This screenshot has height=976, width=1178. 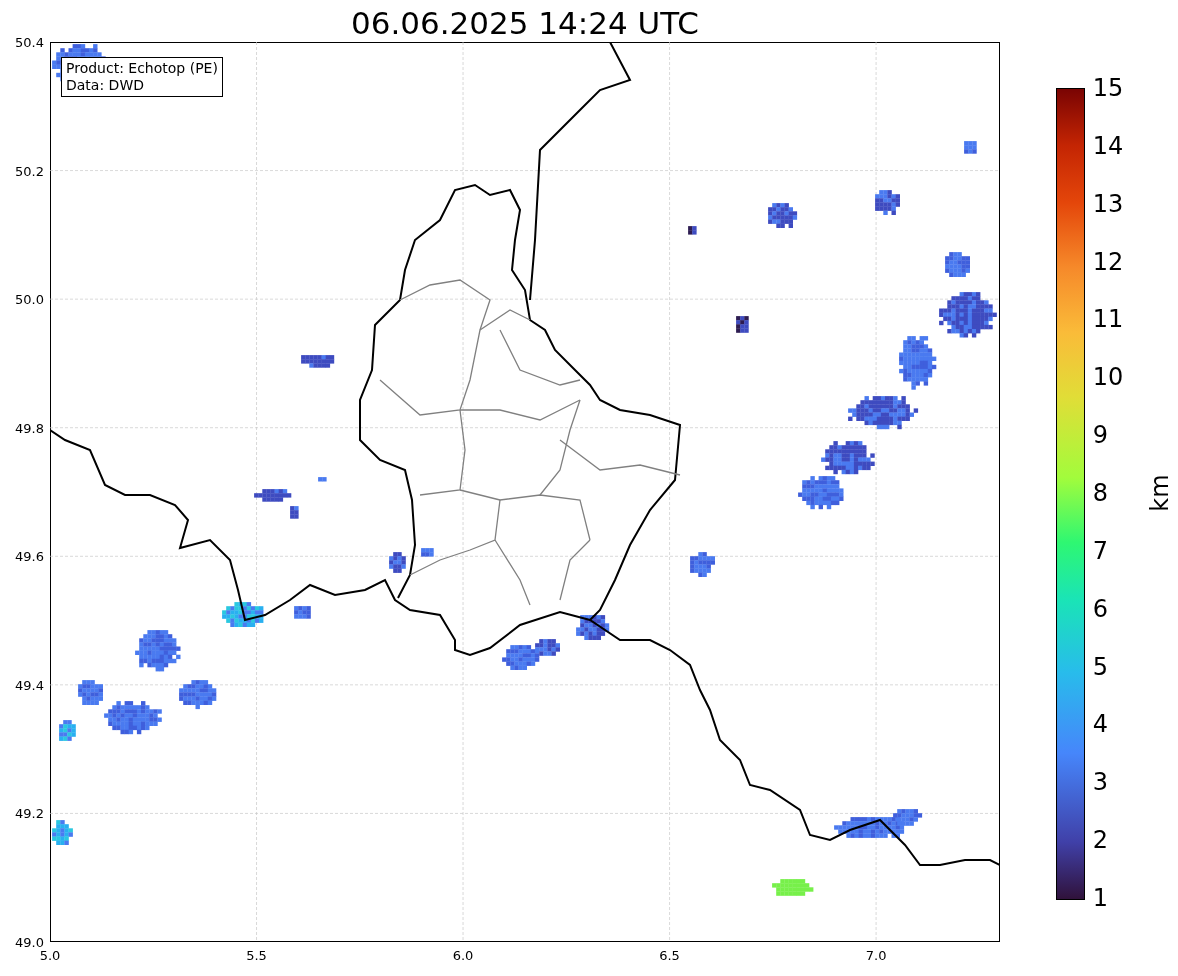 What do you see at coordinates (1108, 319) in the screenshot?
I see `colorbar-tick-label: 11` at bounding box center [1108, 319].